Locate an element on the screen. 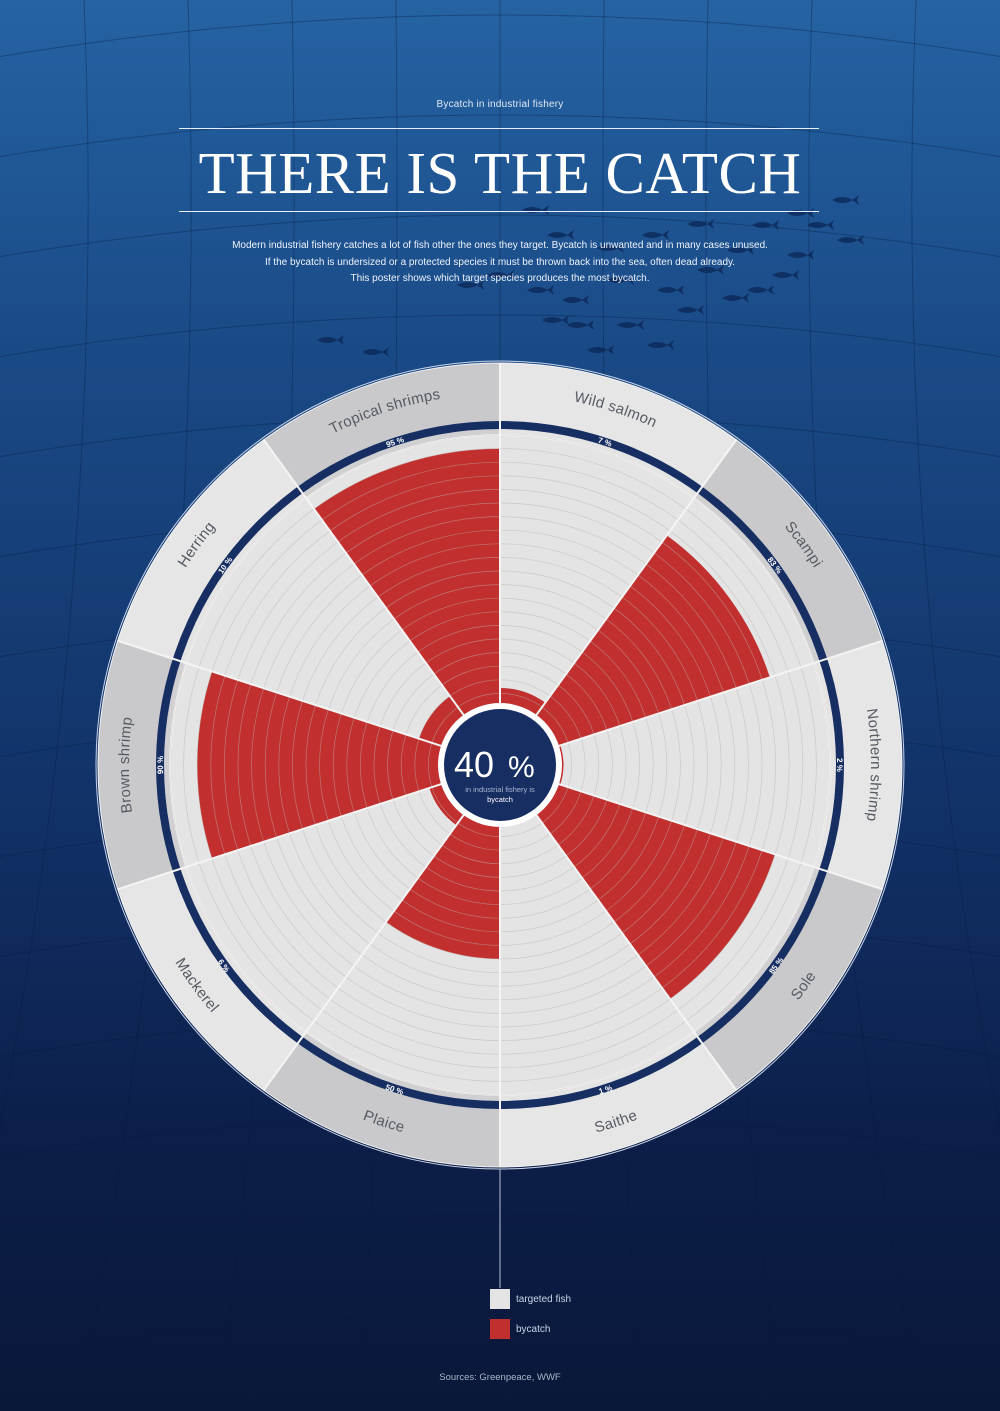 This screenshot has width=1000, height=1411. legend-item-targeted: targeted fish is located at coordinates (530, 1299).